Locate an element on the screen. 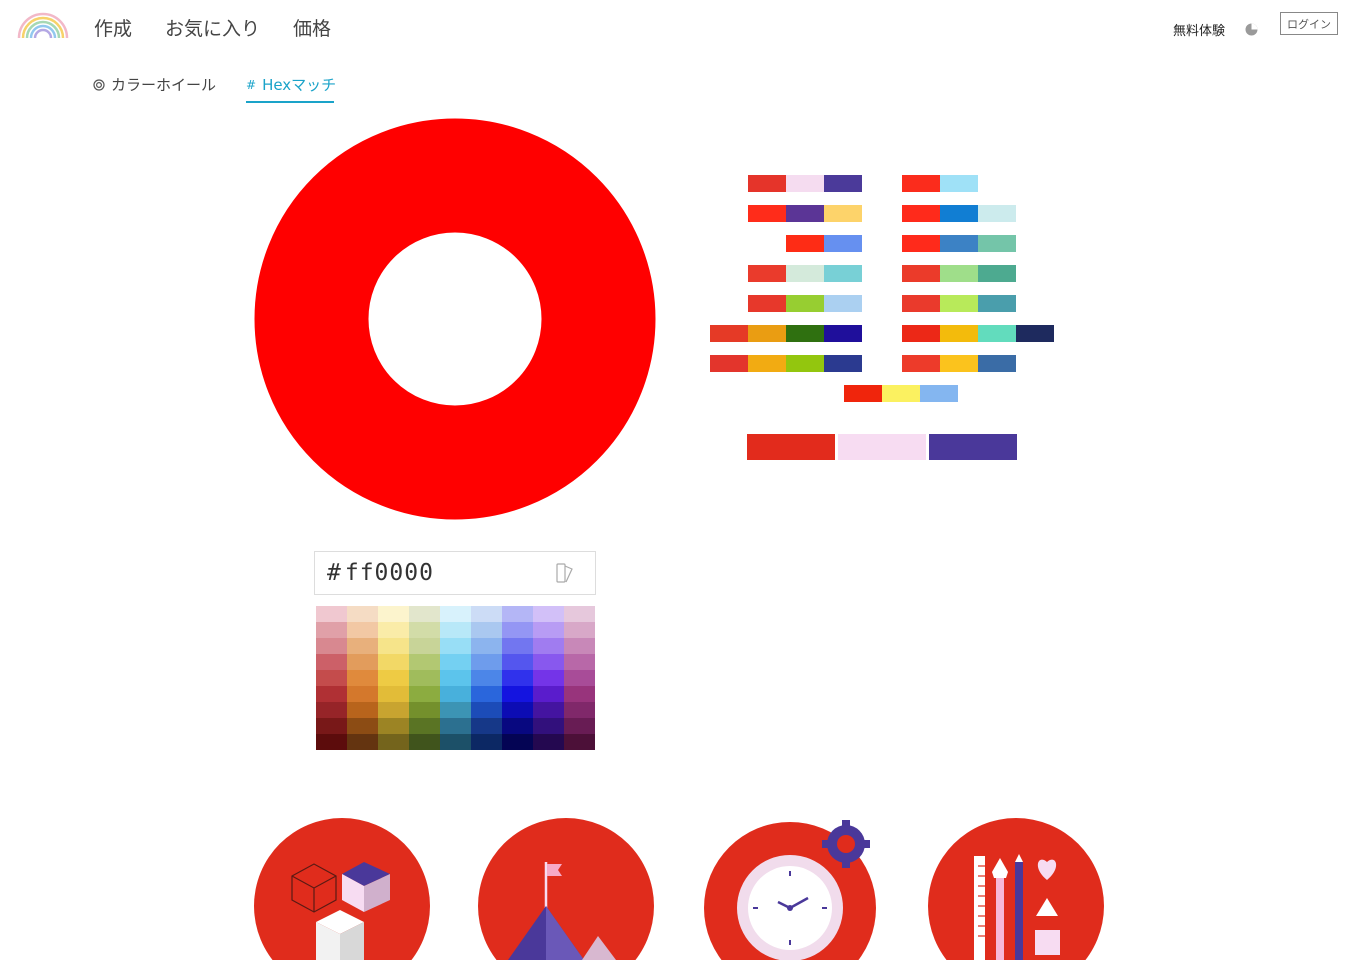 The width and height of the screenshot is (1360, 960). hex-input is located at coordinates (442, 573).